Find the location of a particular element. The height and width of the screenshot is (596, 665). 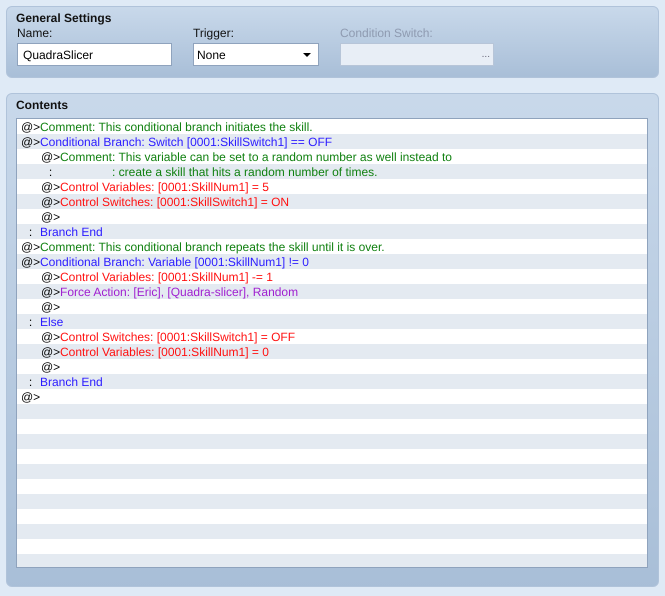

command-text: Control Variables: [0001:SkillNum1] = 0 is located at coordinates (164, 352).